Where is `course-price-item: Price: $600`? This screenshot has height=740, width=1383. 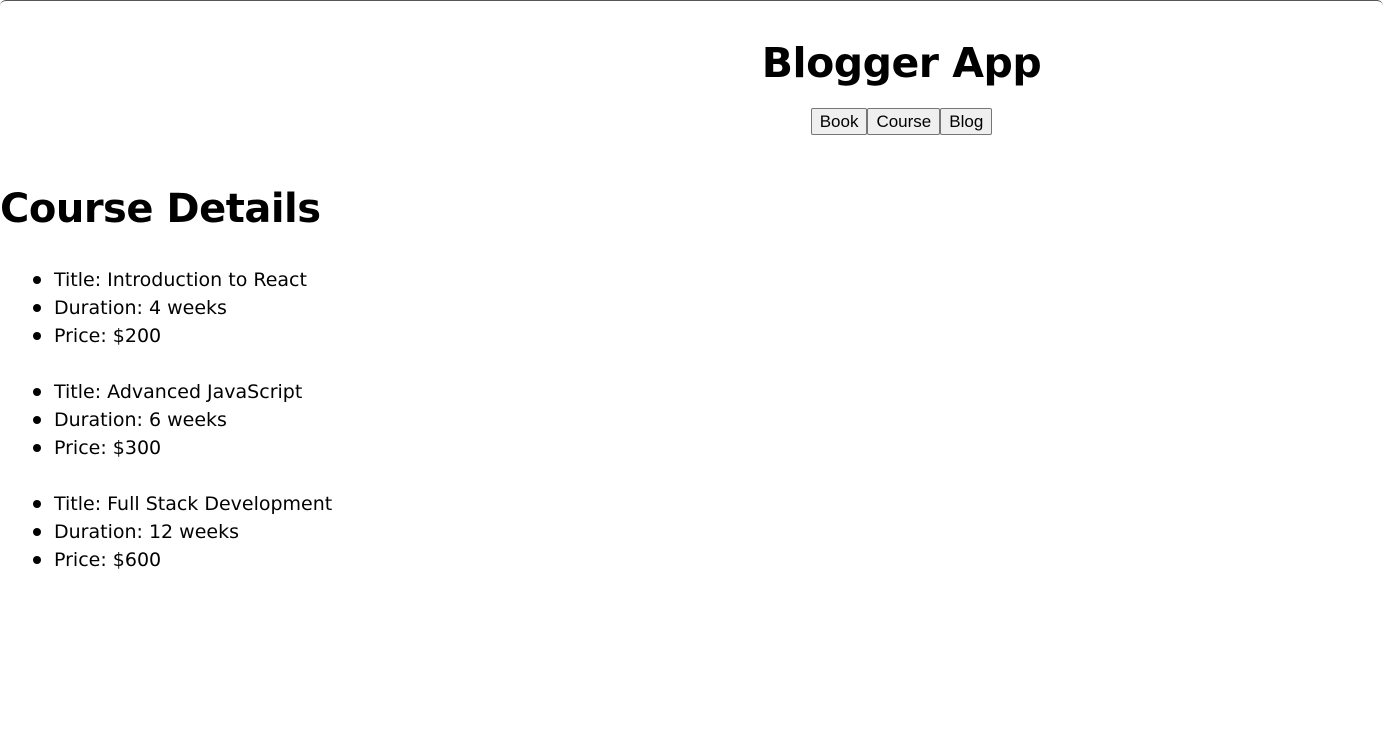 course-price-item: Price: $600 is located at coordinates (182, 560).